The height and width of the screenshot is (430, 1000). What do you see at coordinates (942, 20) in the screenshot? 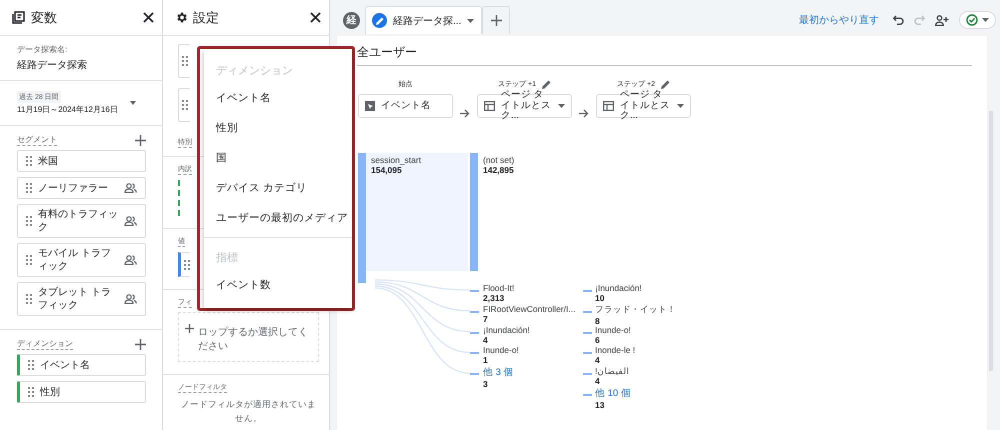
I see `add-user-icon` at bounding box center [942, 20].